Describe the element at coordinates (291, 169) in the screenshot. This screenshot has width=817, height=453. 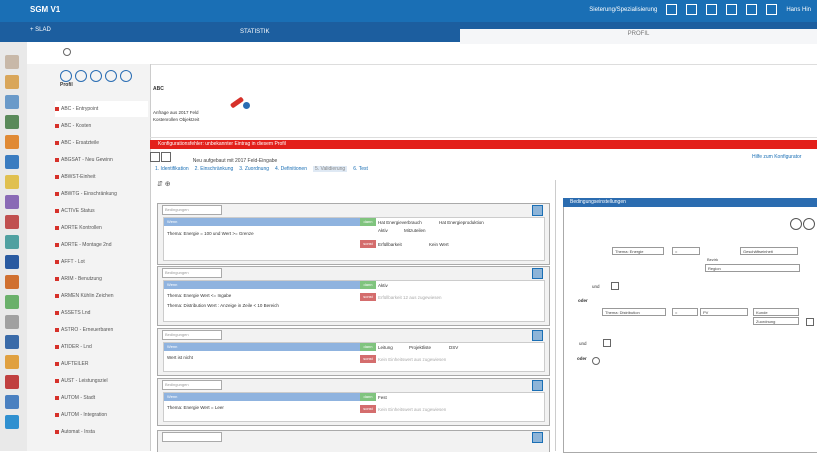
I see `wizard-step: 4. Definitionen` at that location.